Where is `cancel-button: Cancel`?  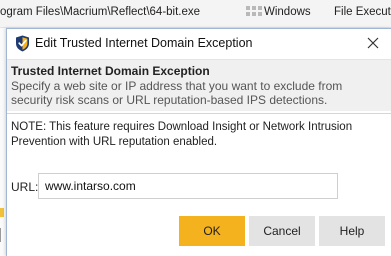
cancel-button: Cancel is located at coordinates (282, 231).